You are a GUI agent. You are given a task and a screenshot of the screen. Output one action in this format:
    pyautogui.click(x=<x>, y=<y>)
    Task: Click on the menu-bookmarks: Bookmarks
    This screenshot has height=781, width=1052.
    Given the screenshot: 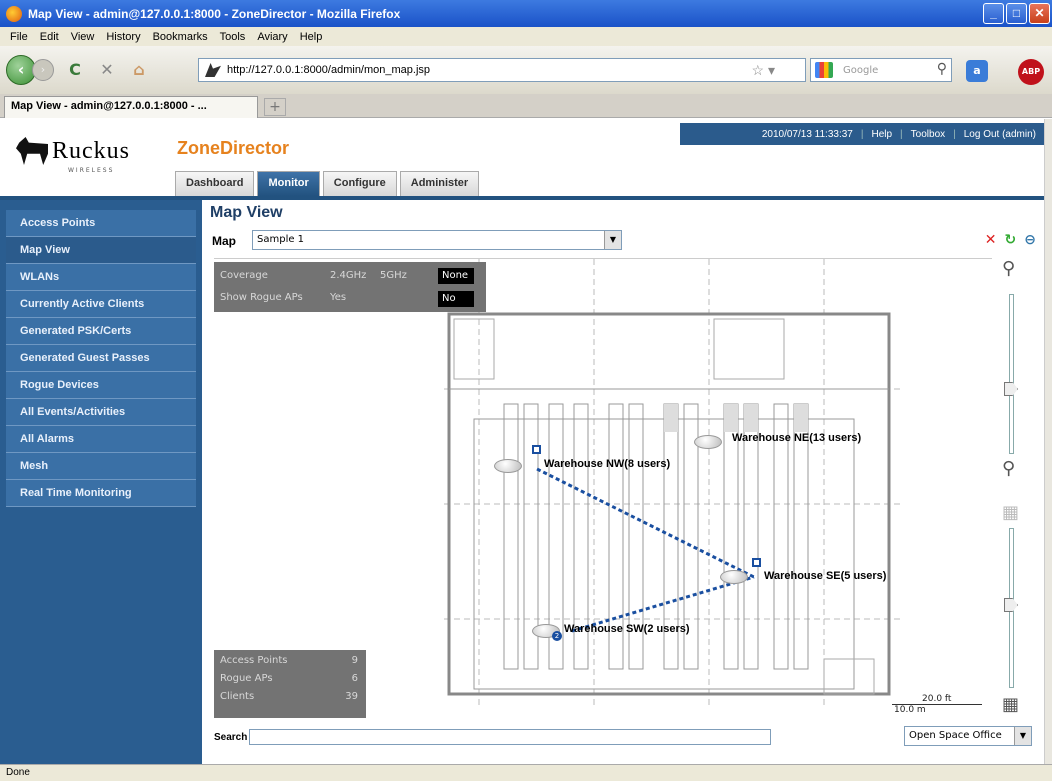 What is the action you would take?
    pyautogui.click(x=180, y=37)
    